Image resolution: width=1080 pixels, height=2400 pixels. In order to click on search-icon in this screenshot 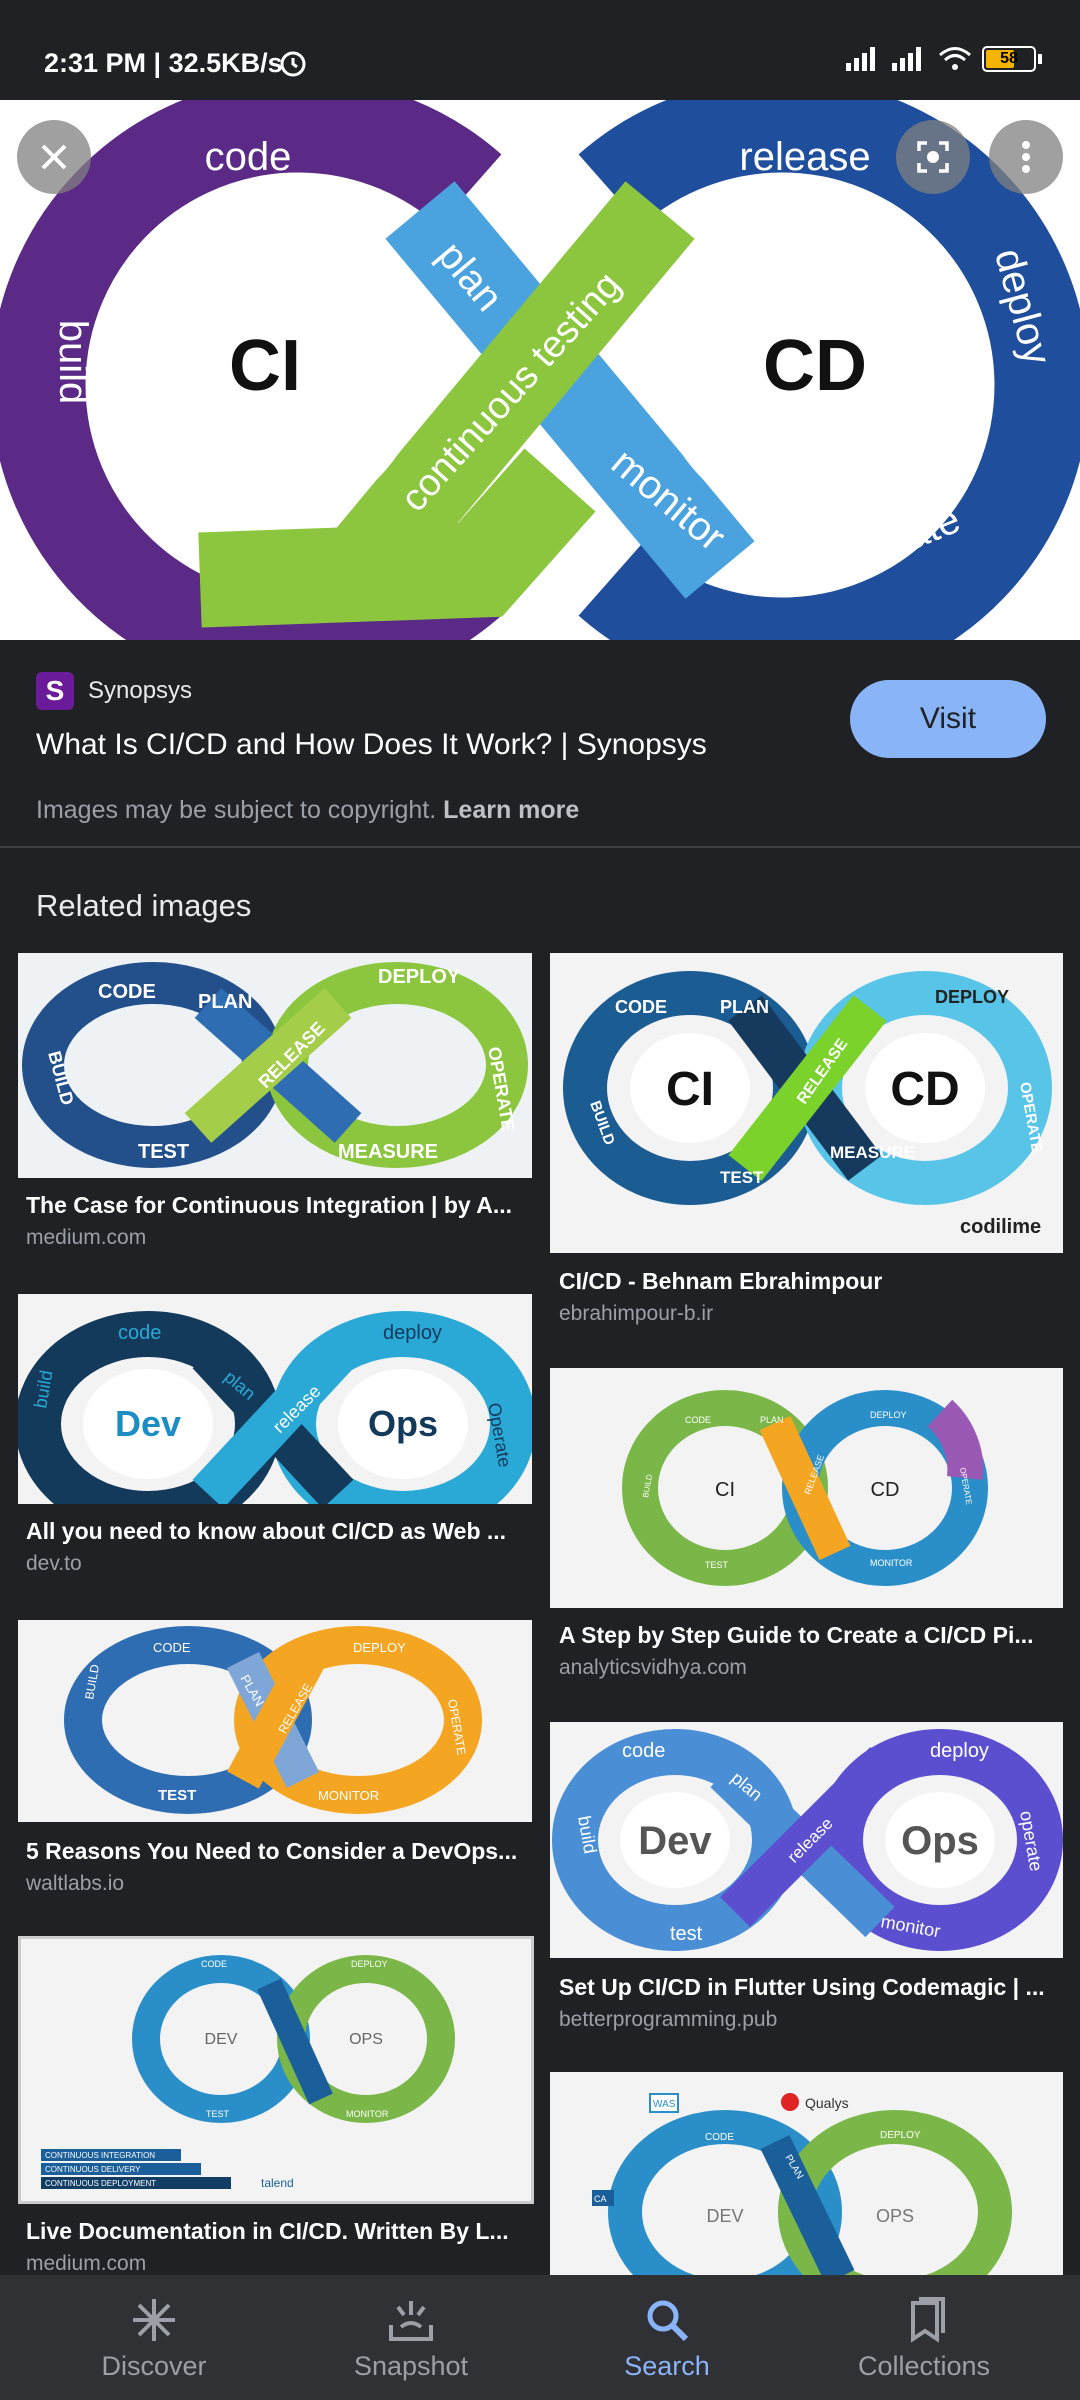, I will do `click(668, 2321)`.